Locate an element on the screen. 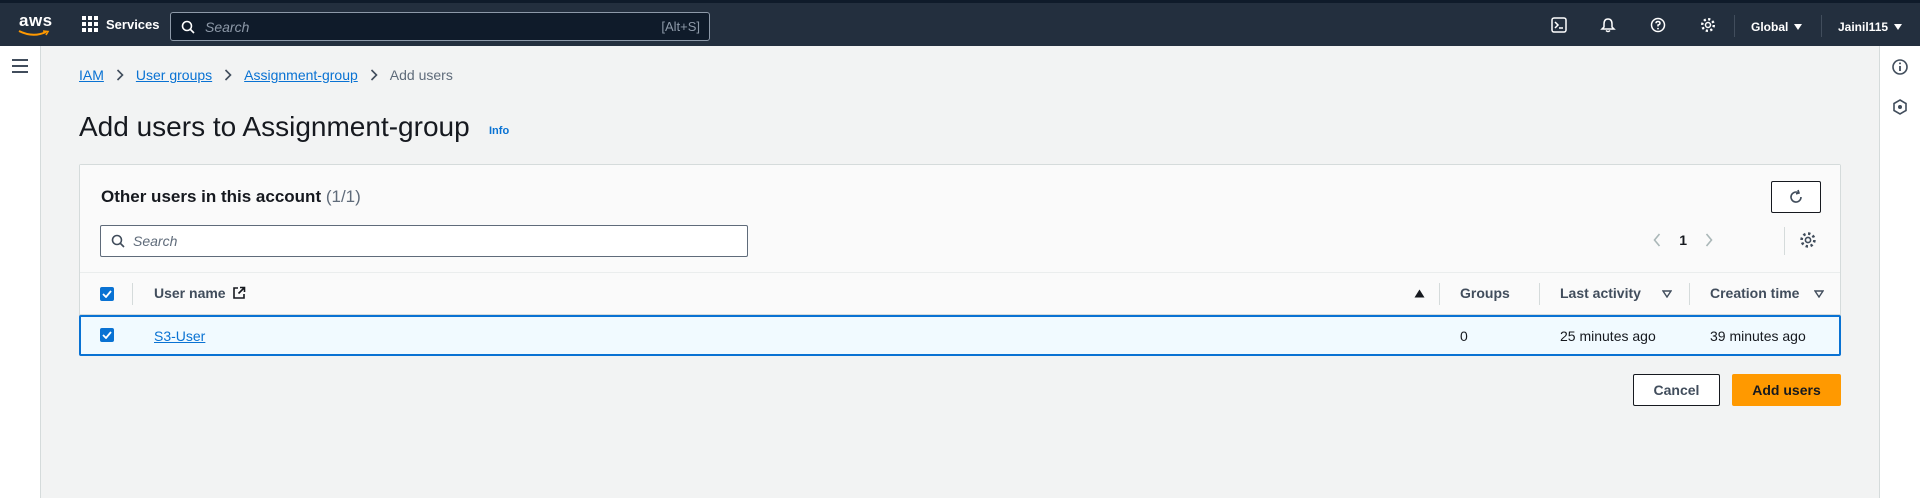 The image size is (1920, 498). notifications-bell-icon is located at coordinates (1608, 25).